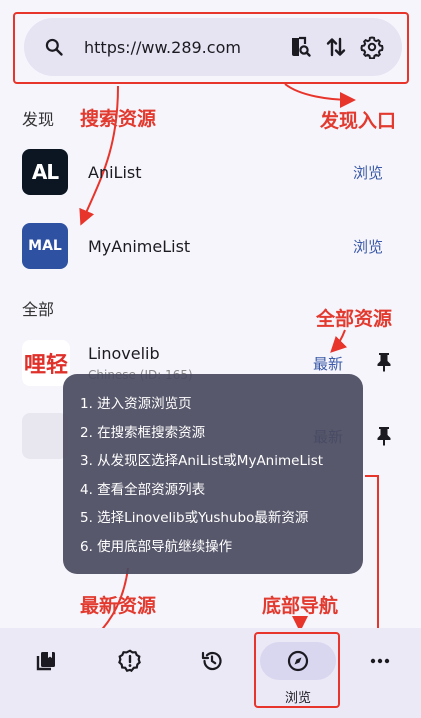  Describe the element at coordinates (143, 489) in the screenshot. I see `popup-step: 4. 查看全部资源列表` at that location.